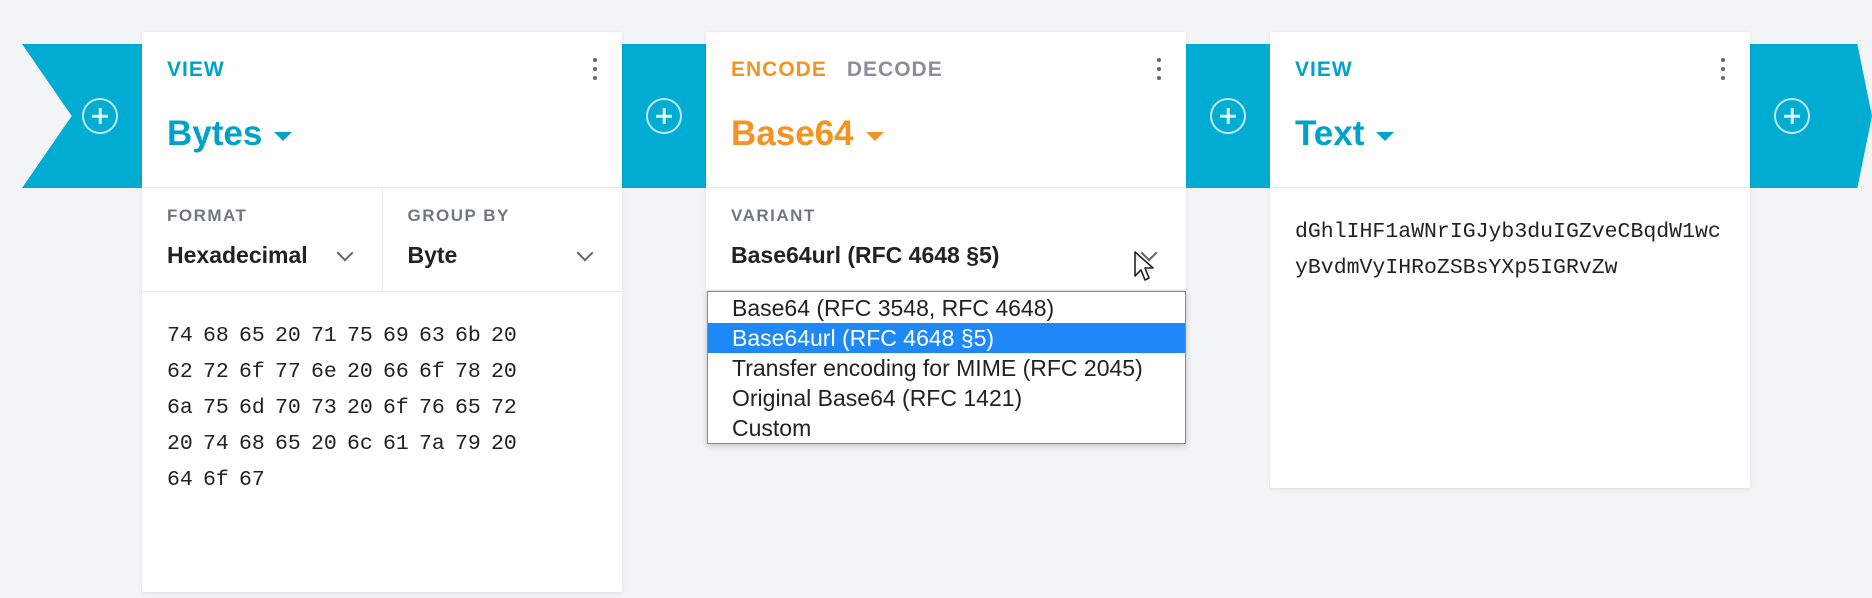 This screenshot has height=598, width=1872. I want to click on byte-value: 63, so click(432, 336).